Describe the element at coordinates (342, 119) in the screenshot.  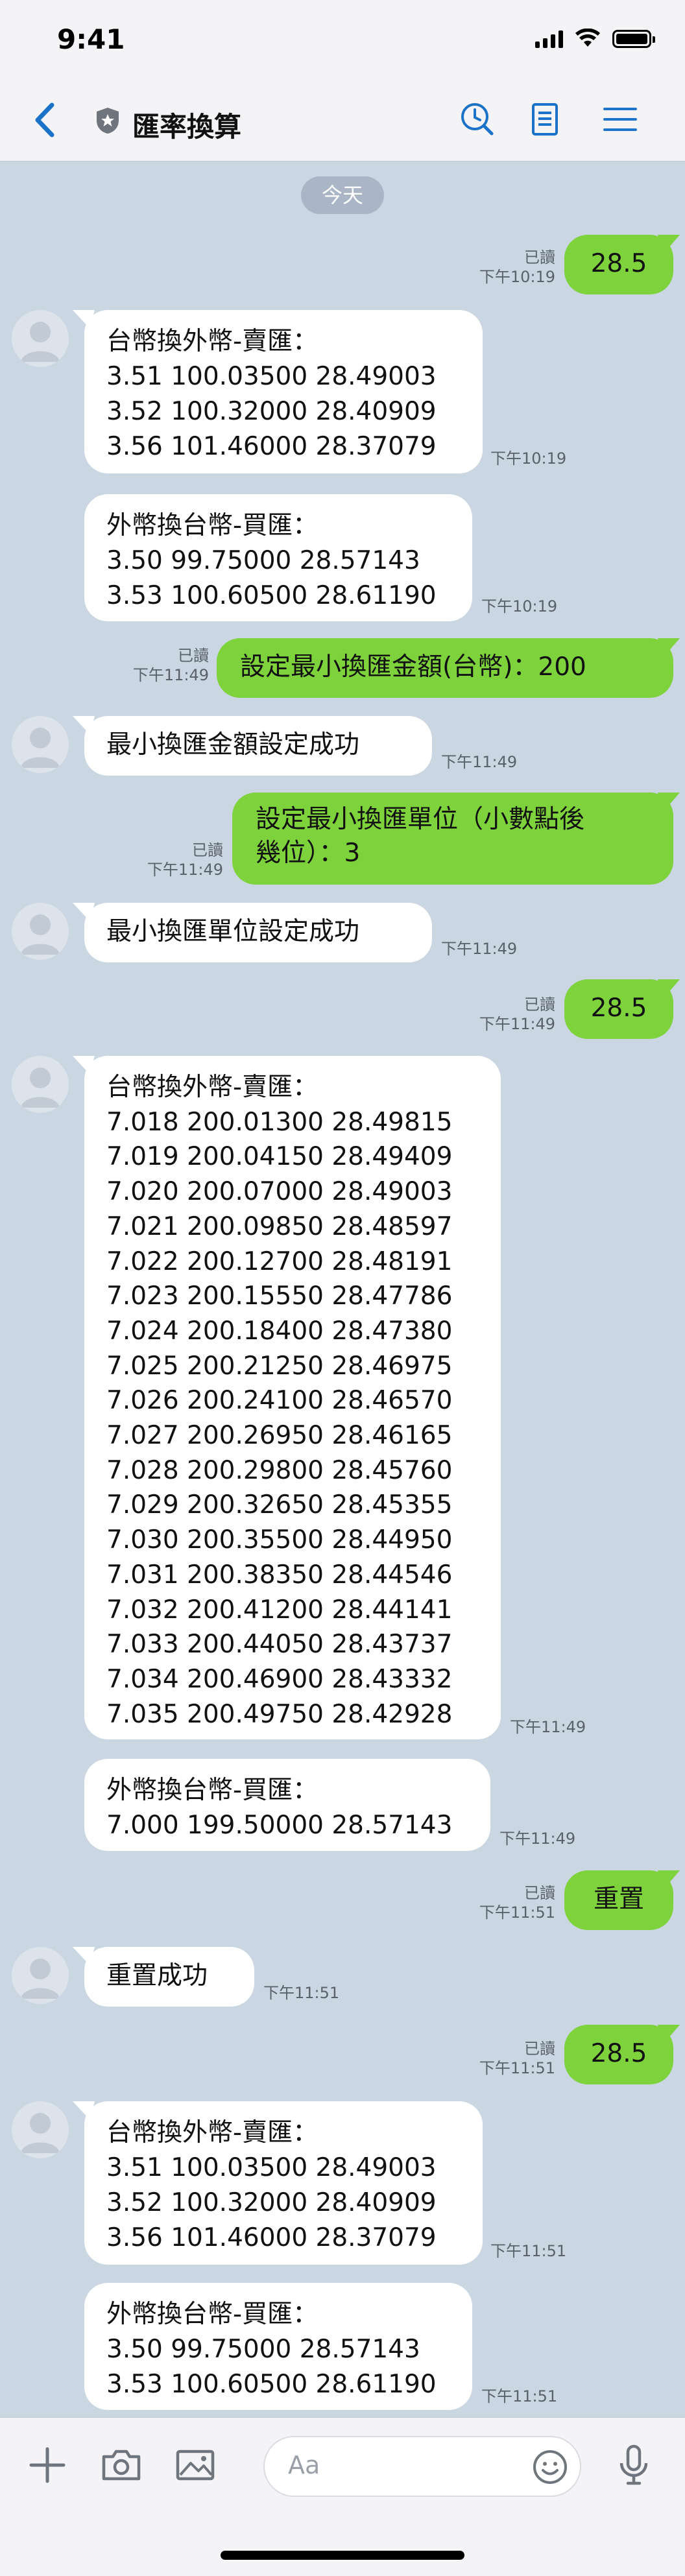
I see `chat-header: 匯率換算` at that location.